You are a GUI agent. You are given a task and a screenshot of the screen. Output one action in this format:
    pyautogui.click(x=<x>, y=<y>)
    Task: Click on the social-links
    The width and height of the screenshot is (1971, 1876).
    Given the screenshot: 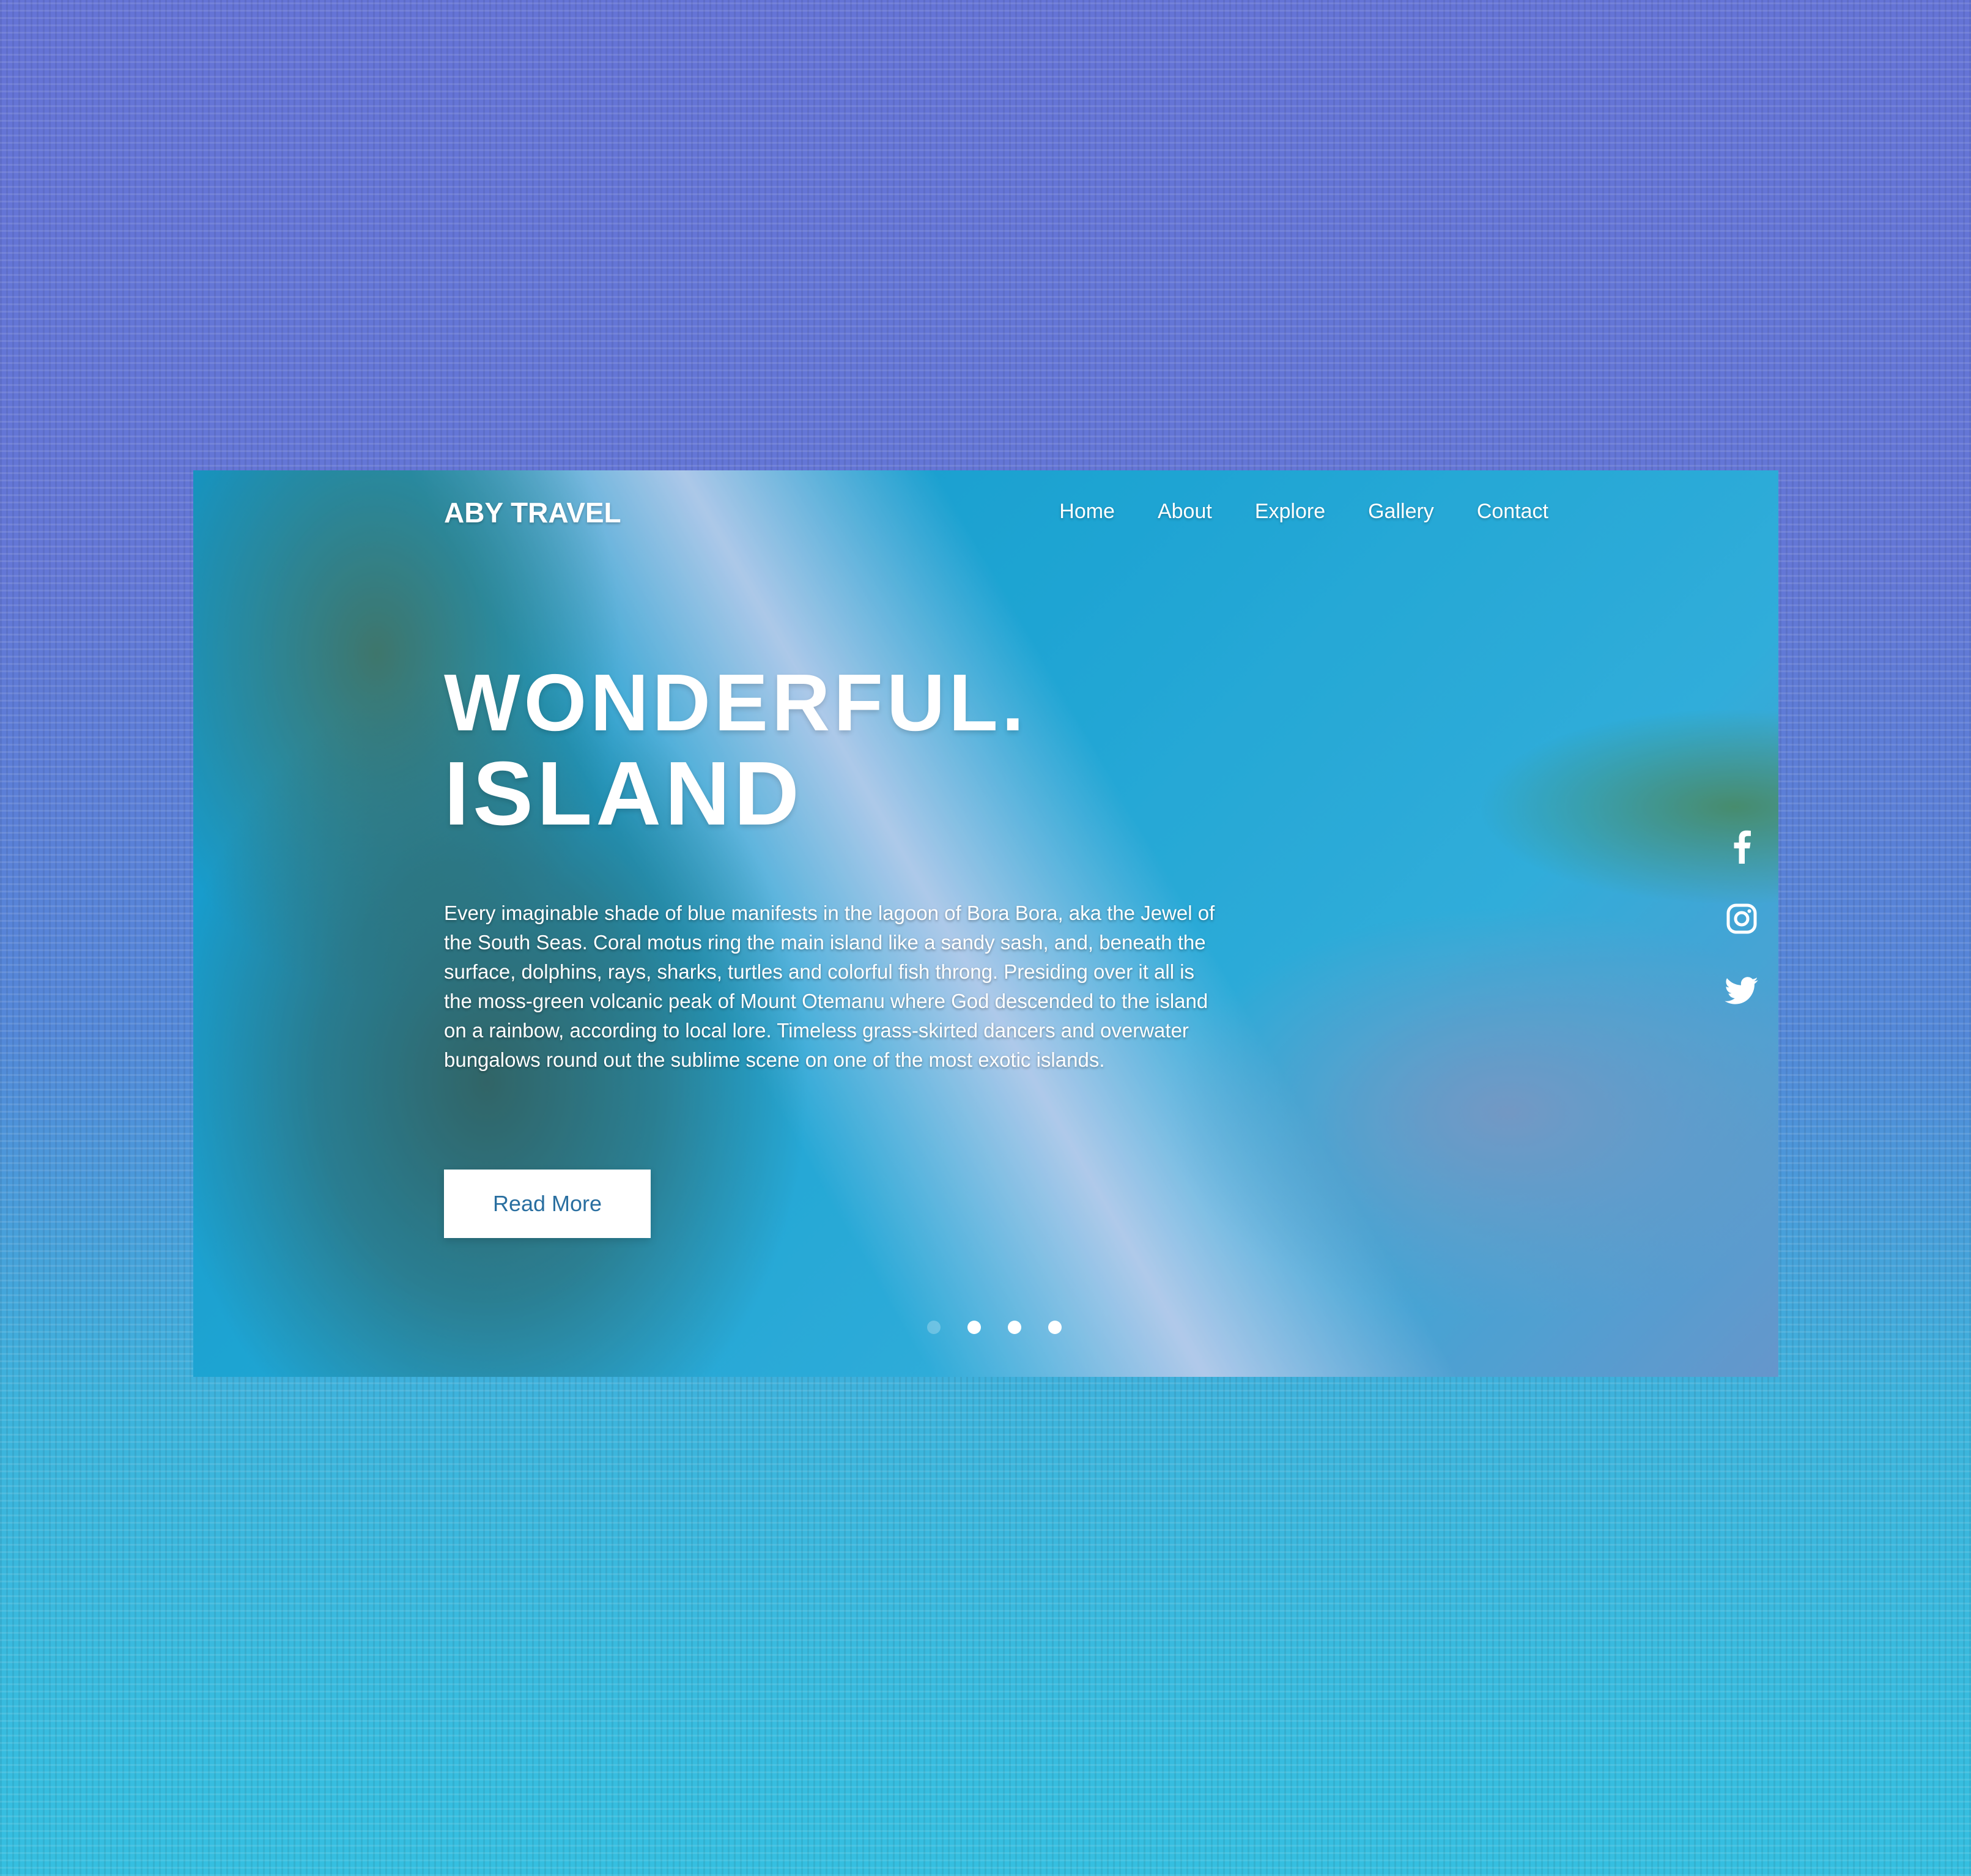 What is the action you would take?
    pyautogui.click(x=1742, y=918)
    